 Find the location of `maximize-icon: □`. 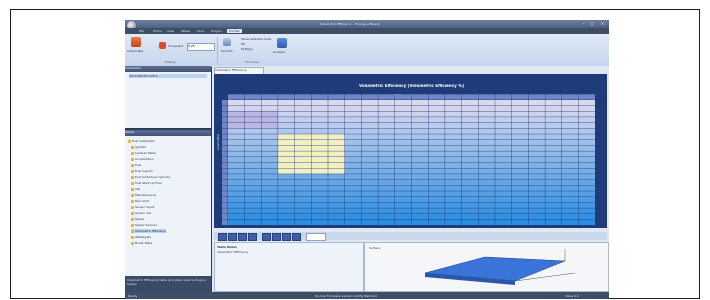

maximize-icon: □ is located at coordinates (592, 23).